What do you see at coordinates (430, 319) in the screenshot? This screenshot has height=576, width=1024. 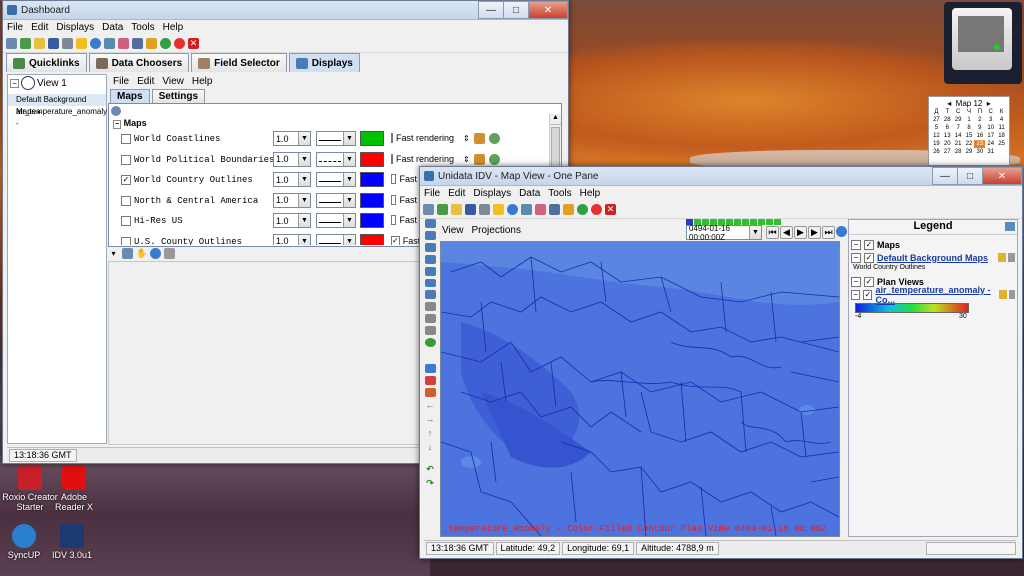 I see `wireframe-icon` at bounding box center [430, 319].